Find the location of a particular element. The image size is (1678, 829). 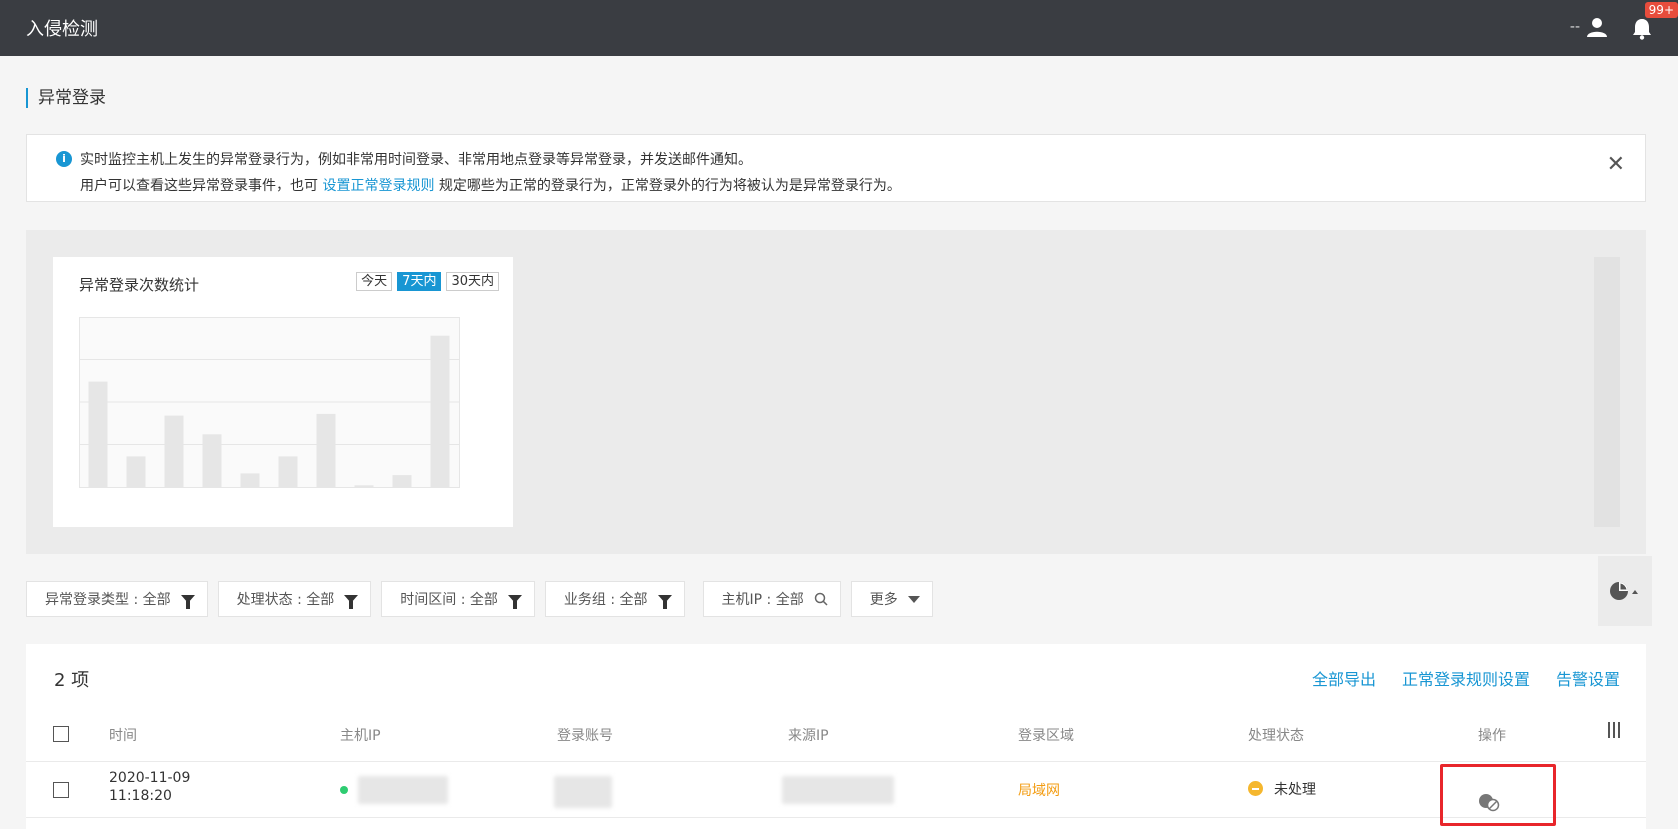

column-region: 登录区域 is located at coordinates (1046, 736).